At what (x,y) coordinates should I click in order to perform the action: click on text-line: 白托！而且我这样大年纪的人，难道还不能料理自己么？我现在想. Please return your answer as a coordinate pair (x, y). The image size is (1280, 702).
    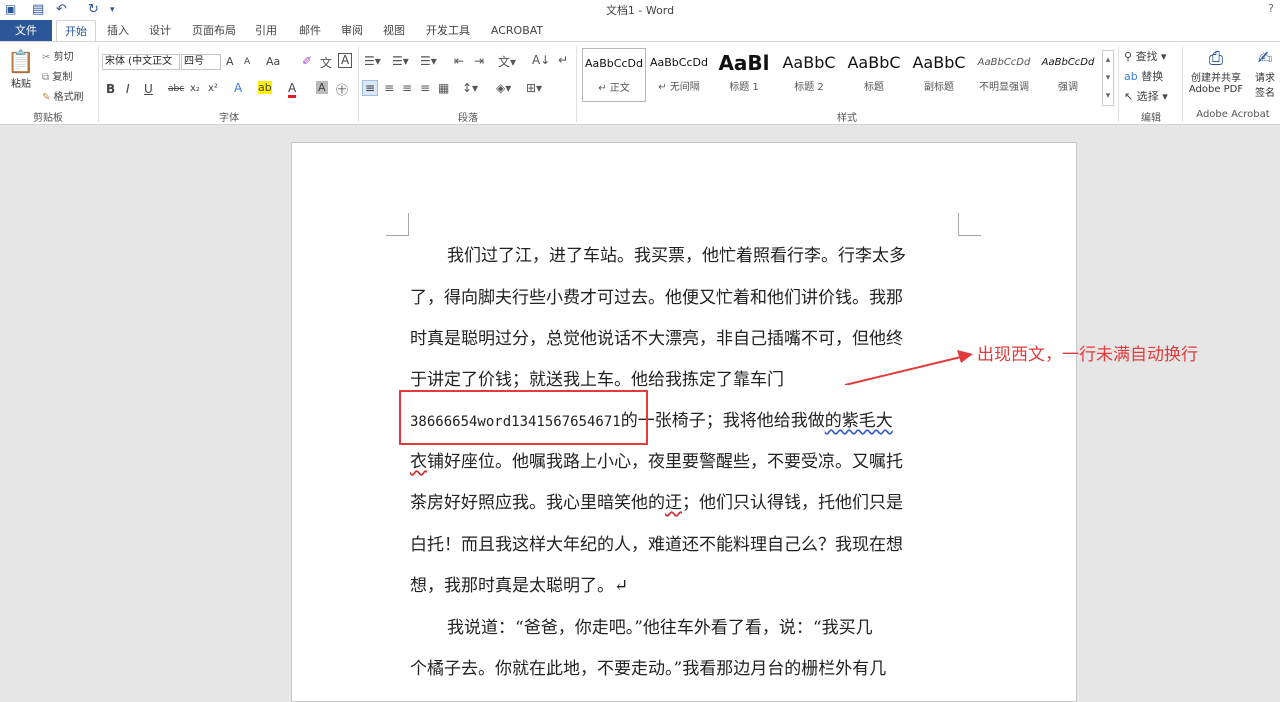
    Looking at the image, I should click on (656, 545).